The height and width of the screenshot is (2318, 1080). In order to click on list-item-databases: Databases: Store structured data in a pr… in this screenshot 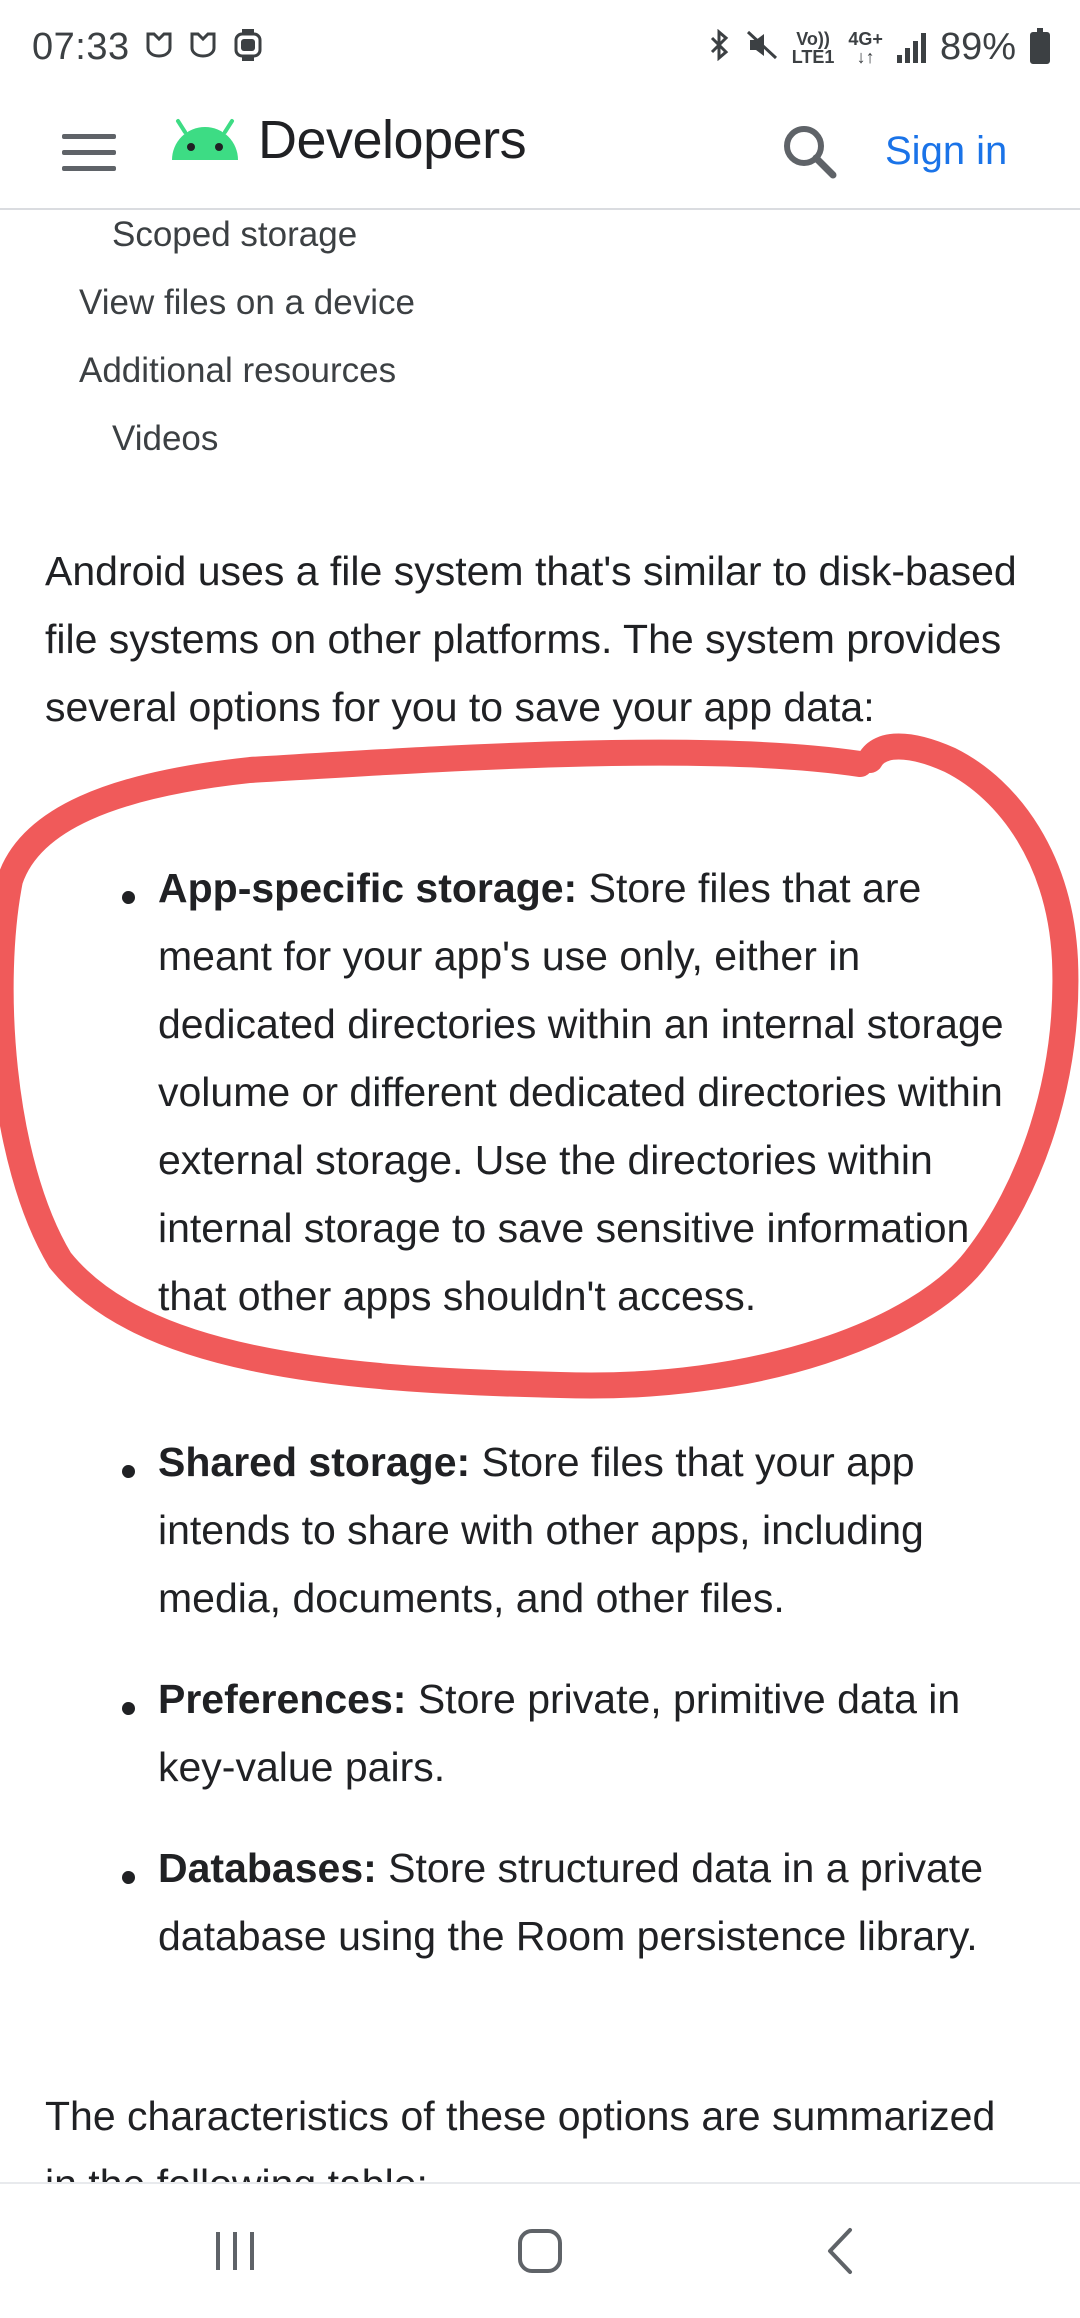, I will do `click(598, 1902)`.